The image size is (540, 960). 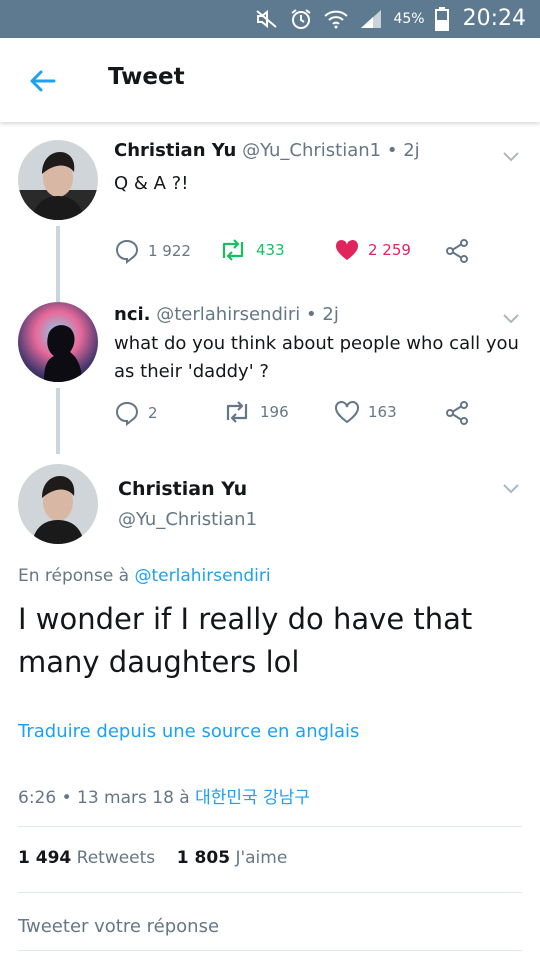 What do you see at coordinates (203, 858) in the screenshot?
I see `likes-count: 1 805` at bounding box center [203, 858].